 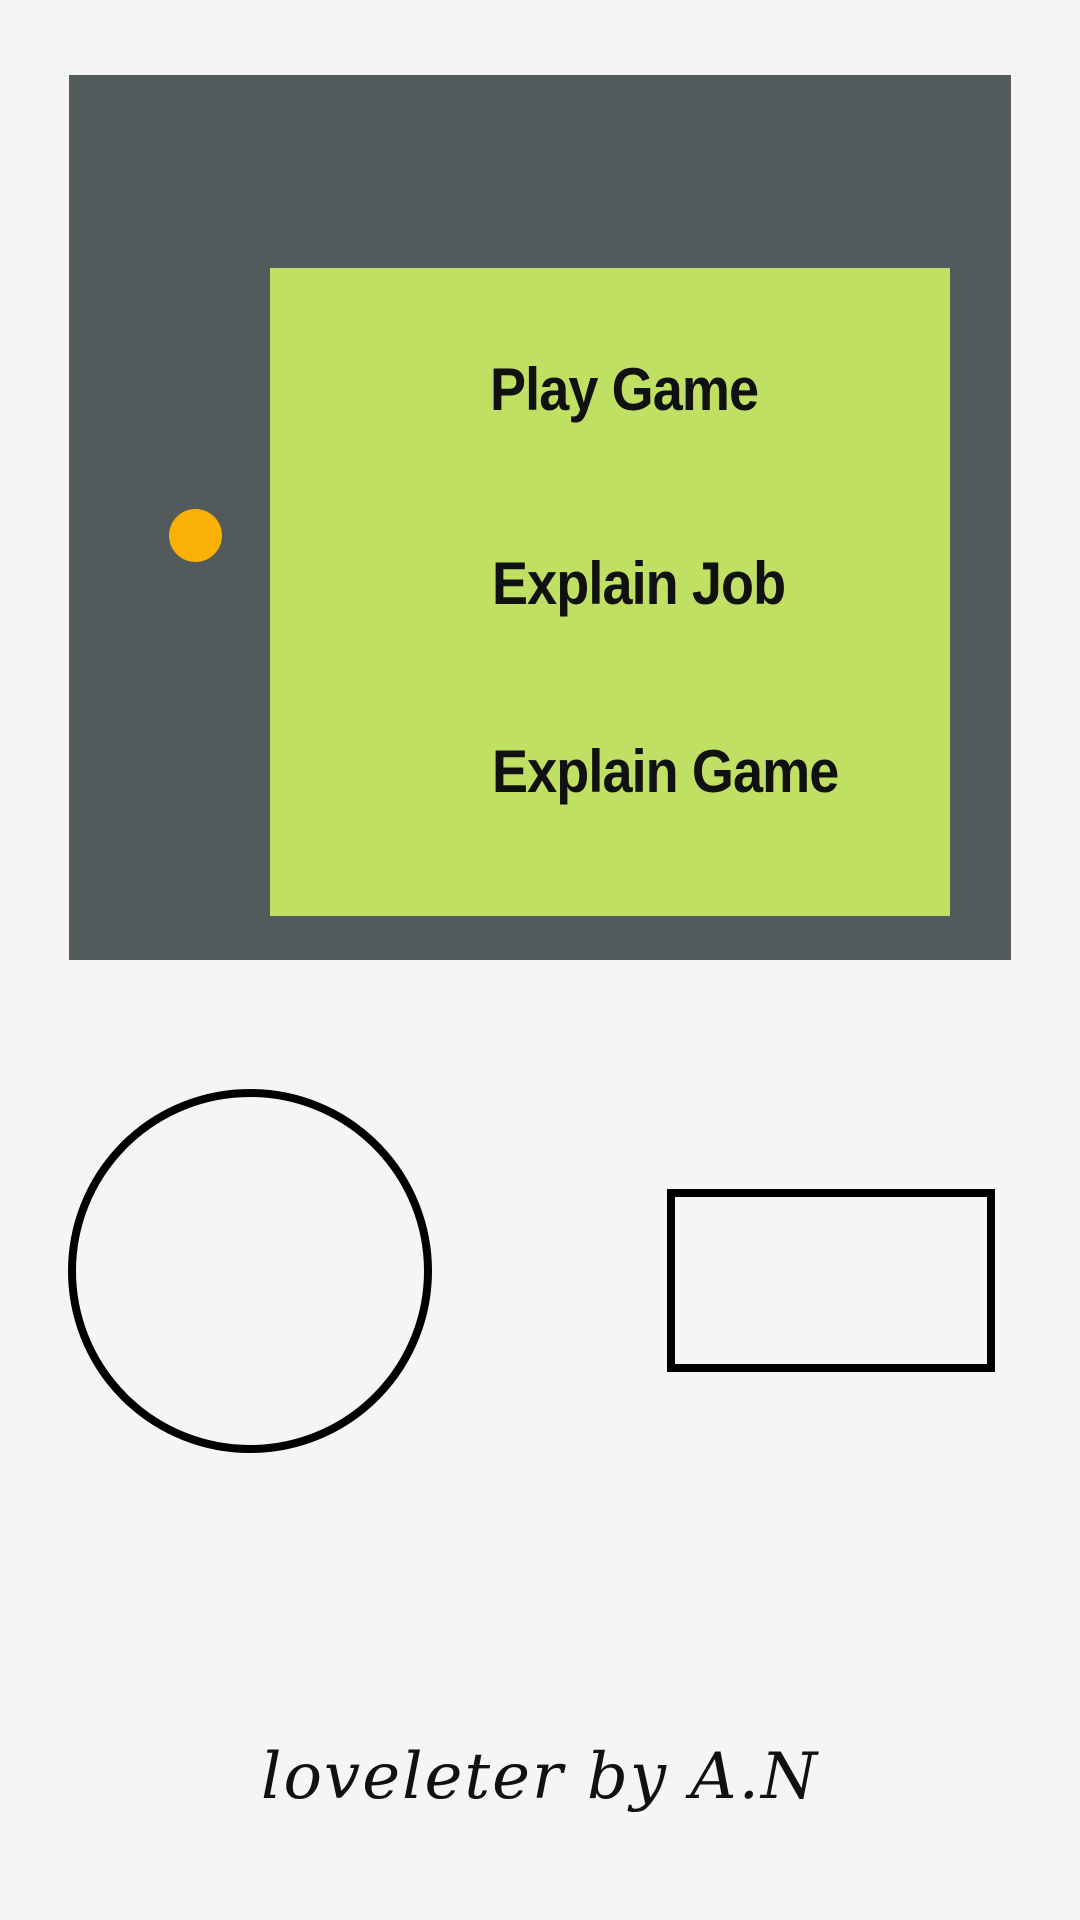 I want to click on round-control-button, so click(x=250, y=1271).